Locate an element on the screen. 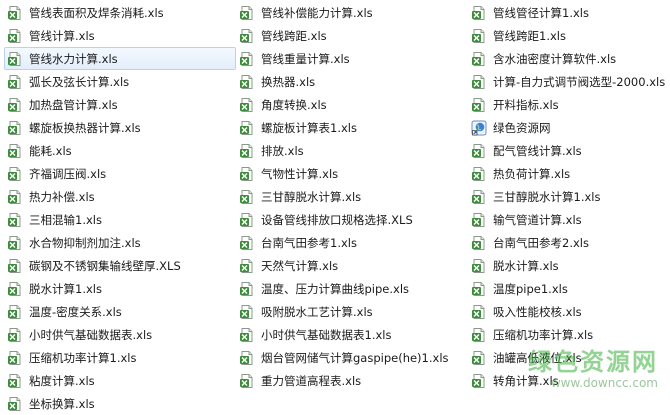  file-item: 绿色资源网 is located at coordinates (568, 127).